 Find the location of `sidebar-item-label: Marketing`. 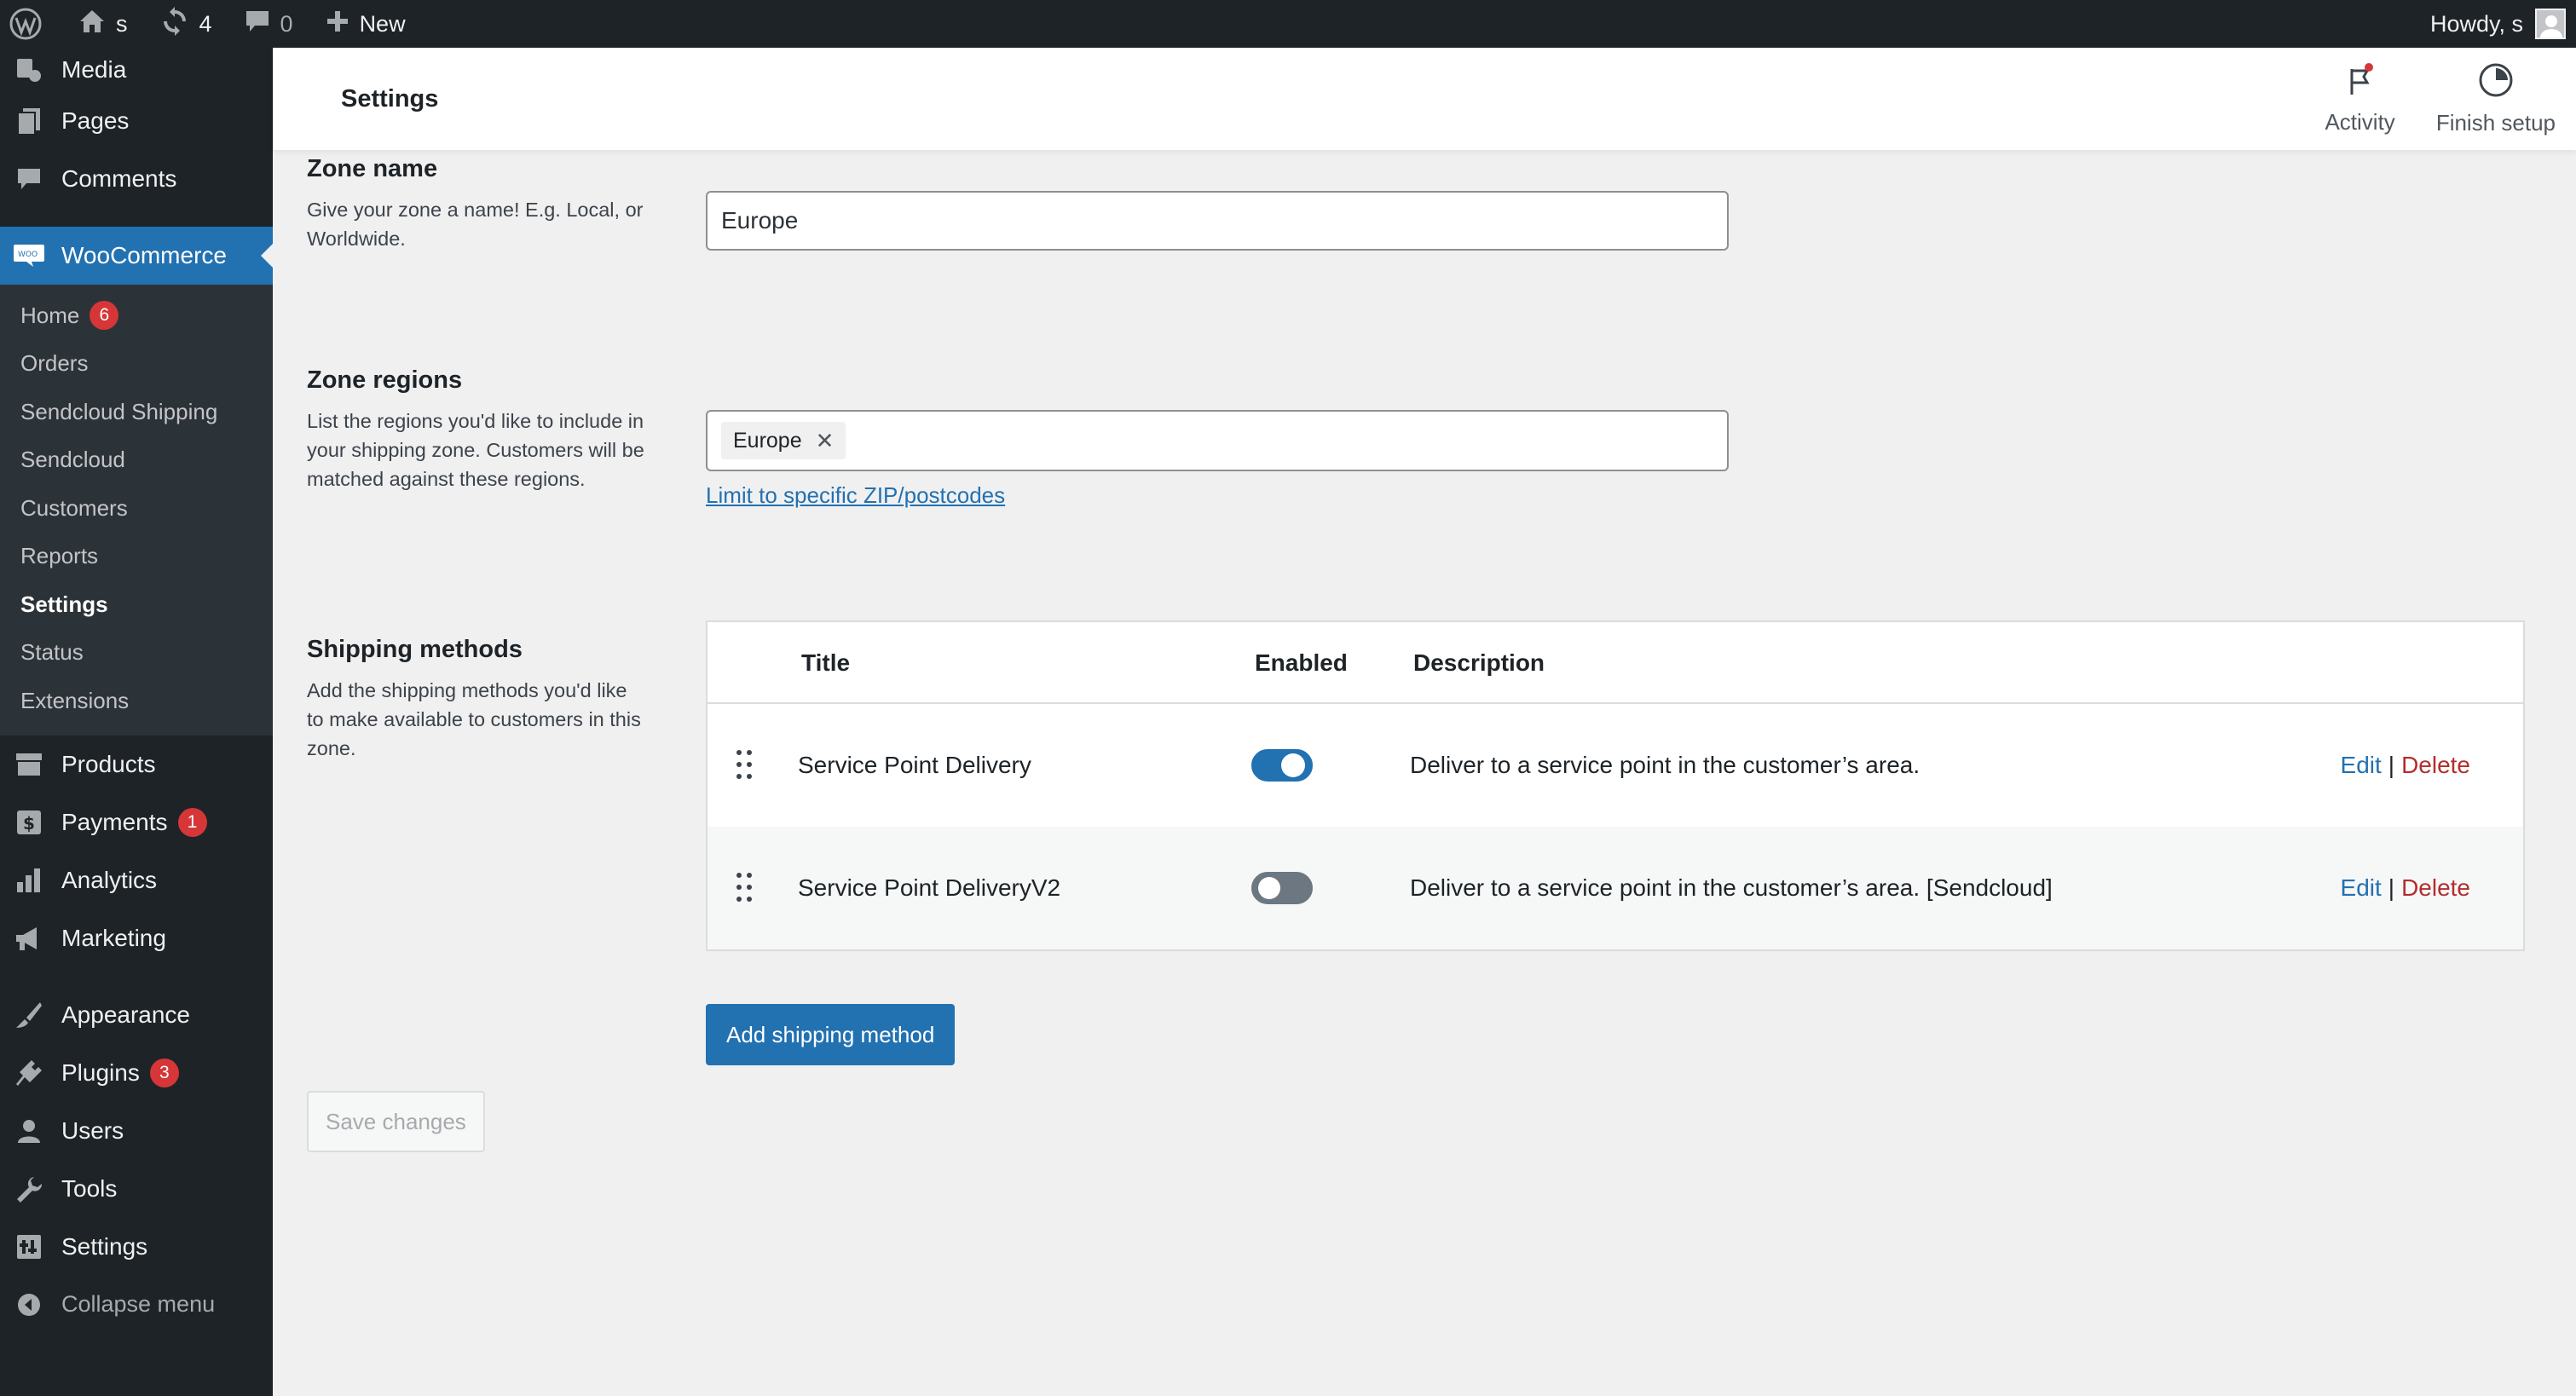

sidebar-item-label: Marketing is located at coordinates (113, 937).